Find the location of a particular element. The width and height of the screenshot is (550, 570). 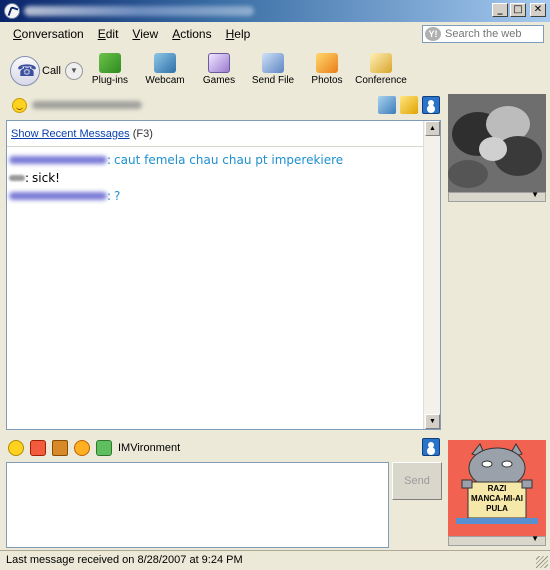

call-button is located at coordinates (25, 71).